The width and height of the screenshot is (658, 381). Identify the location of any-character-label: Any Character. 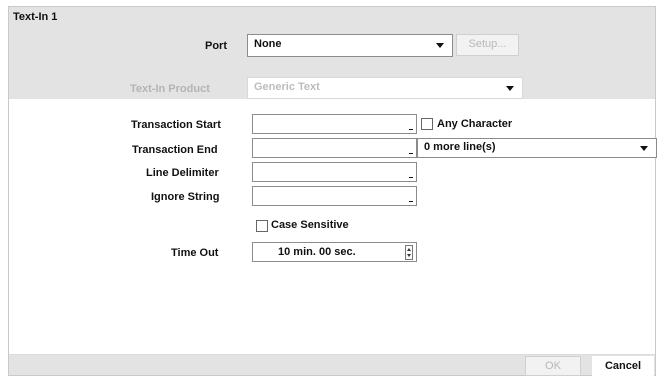
(475, 124).